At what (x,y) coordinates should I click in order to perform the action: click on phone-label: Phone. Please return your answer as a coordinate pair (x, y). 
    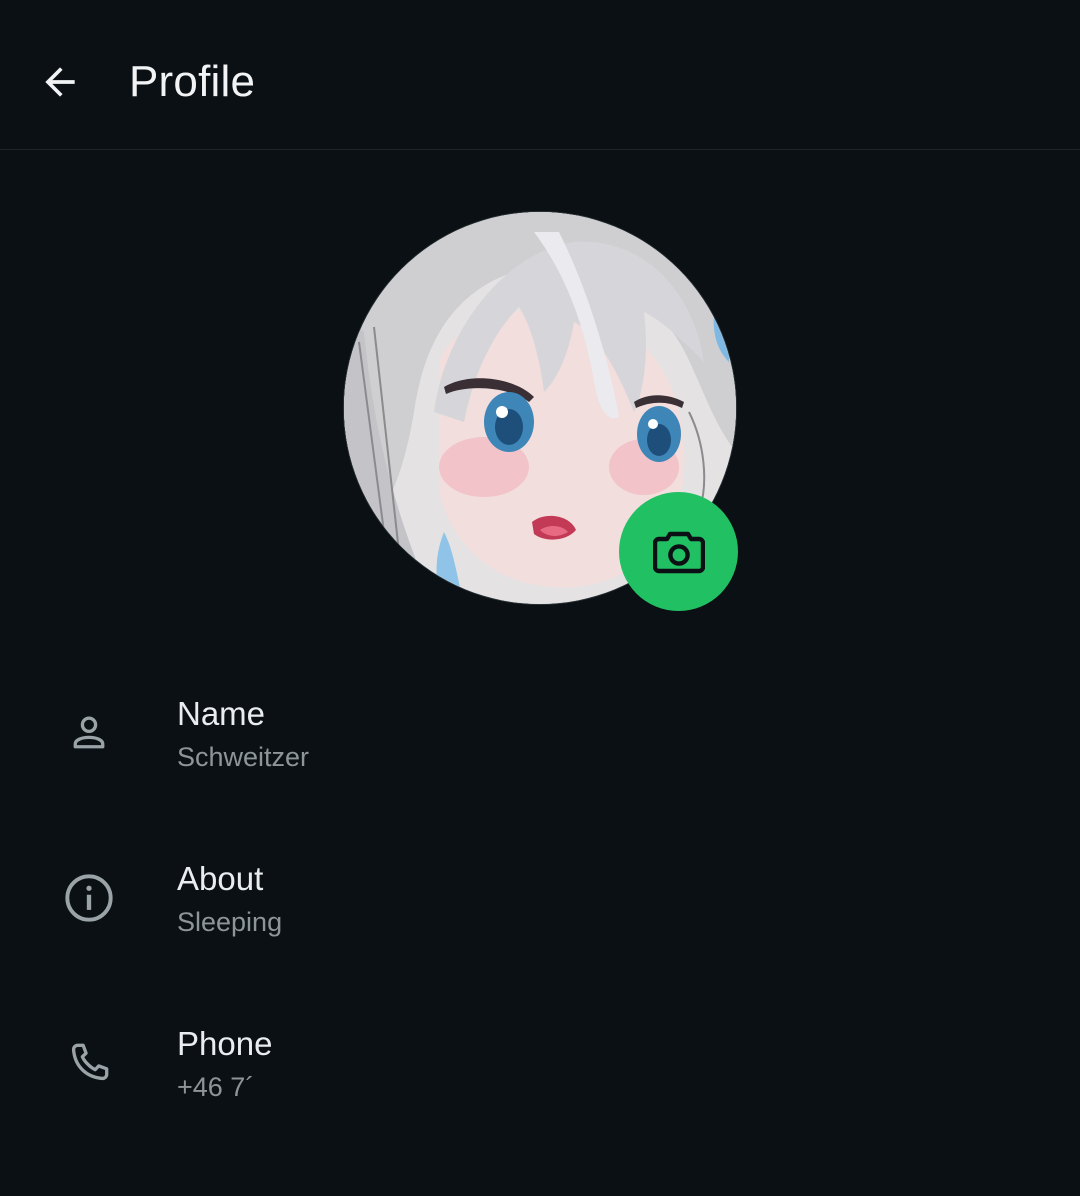
    Looking at the image, I should click on (225, 1043).